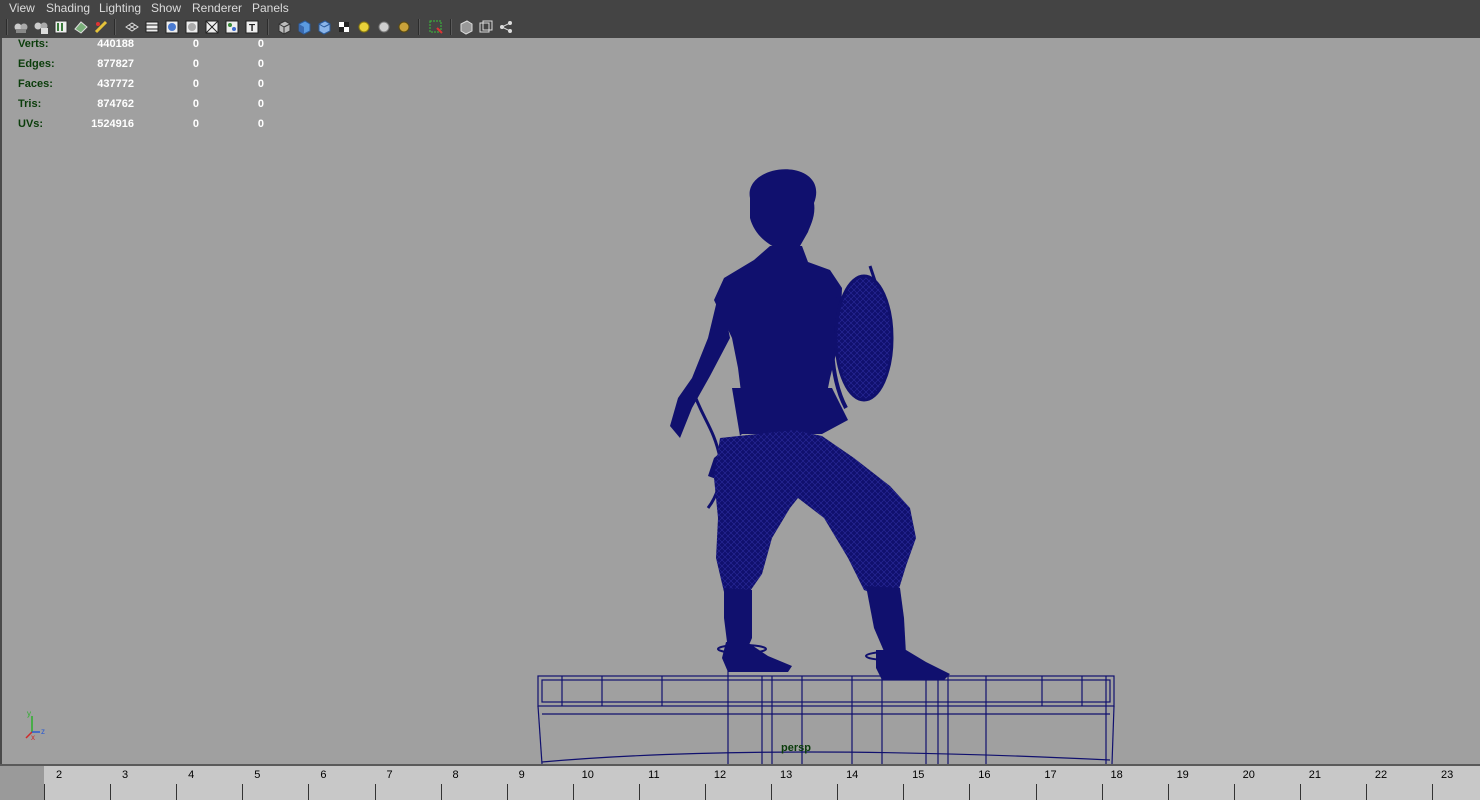 This screenshot has width=1480, height=800. Describe the element at coordinates (389, 775) in the screenshot. I see `timeline-frame-label: 7` at that location.